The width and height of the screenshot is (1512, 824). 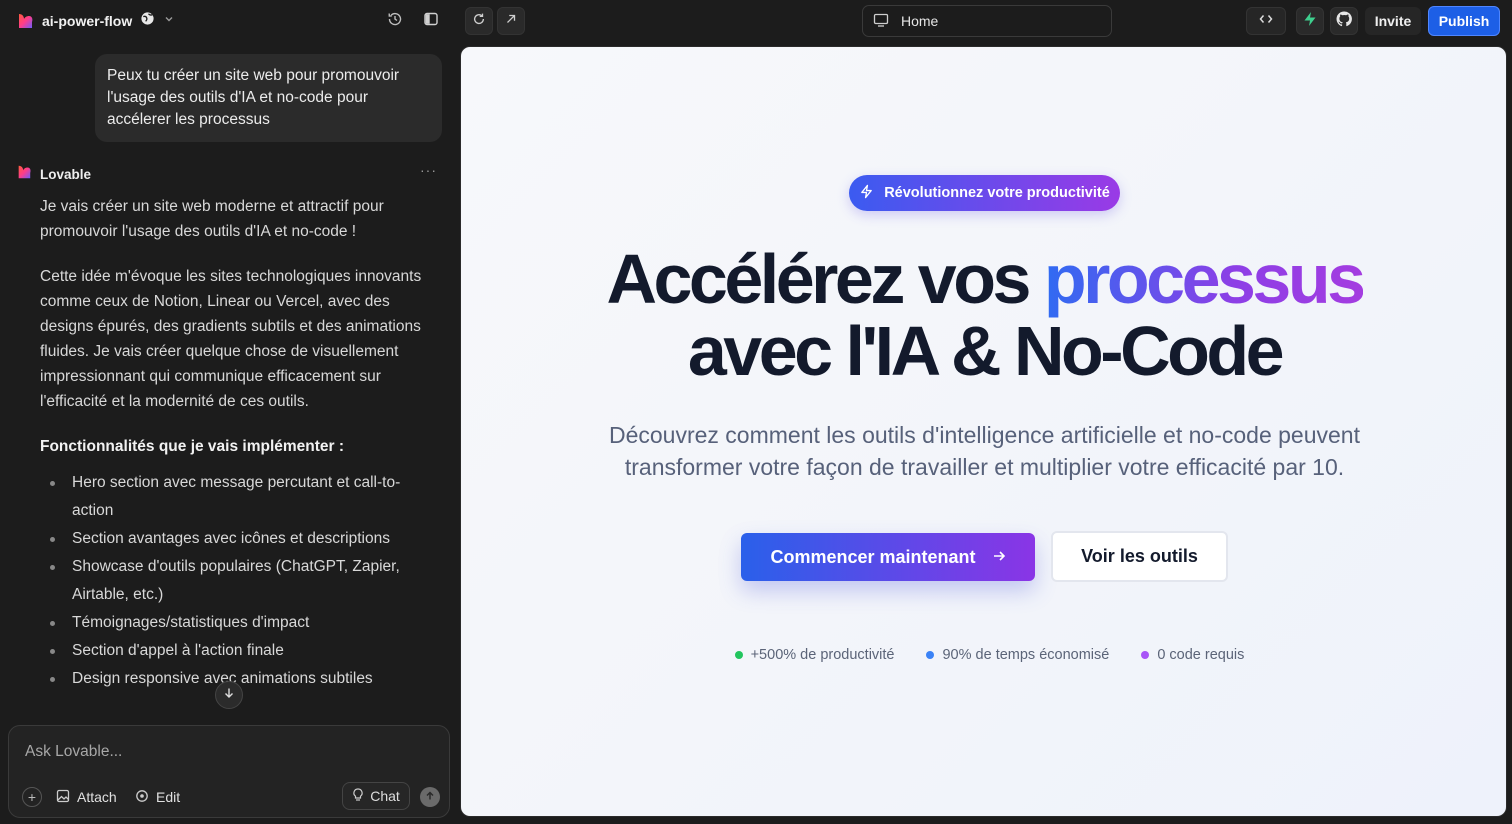 I want to click on globe-icon, so click(x=147, y=21).